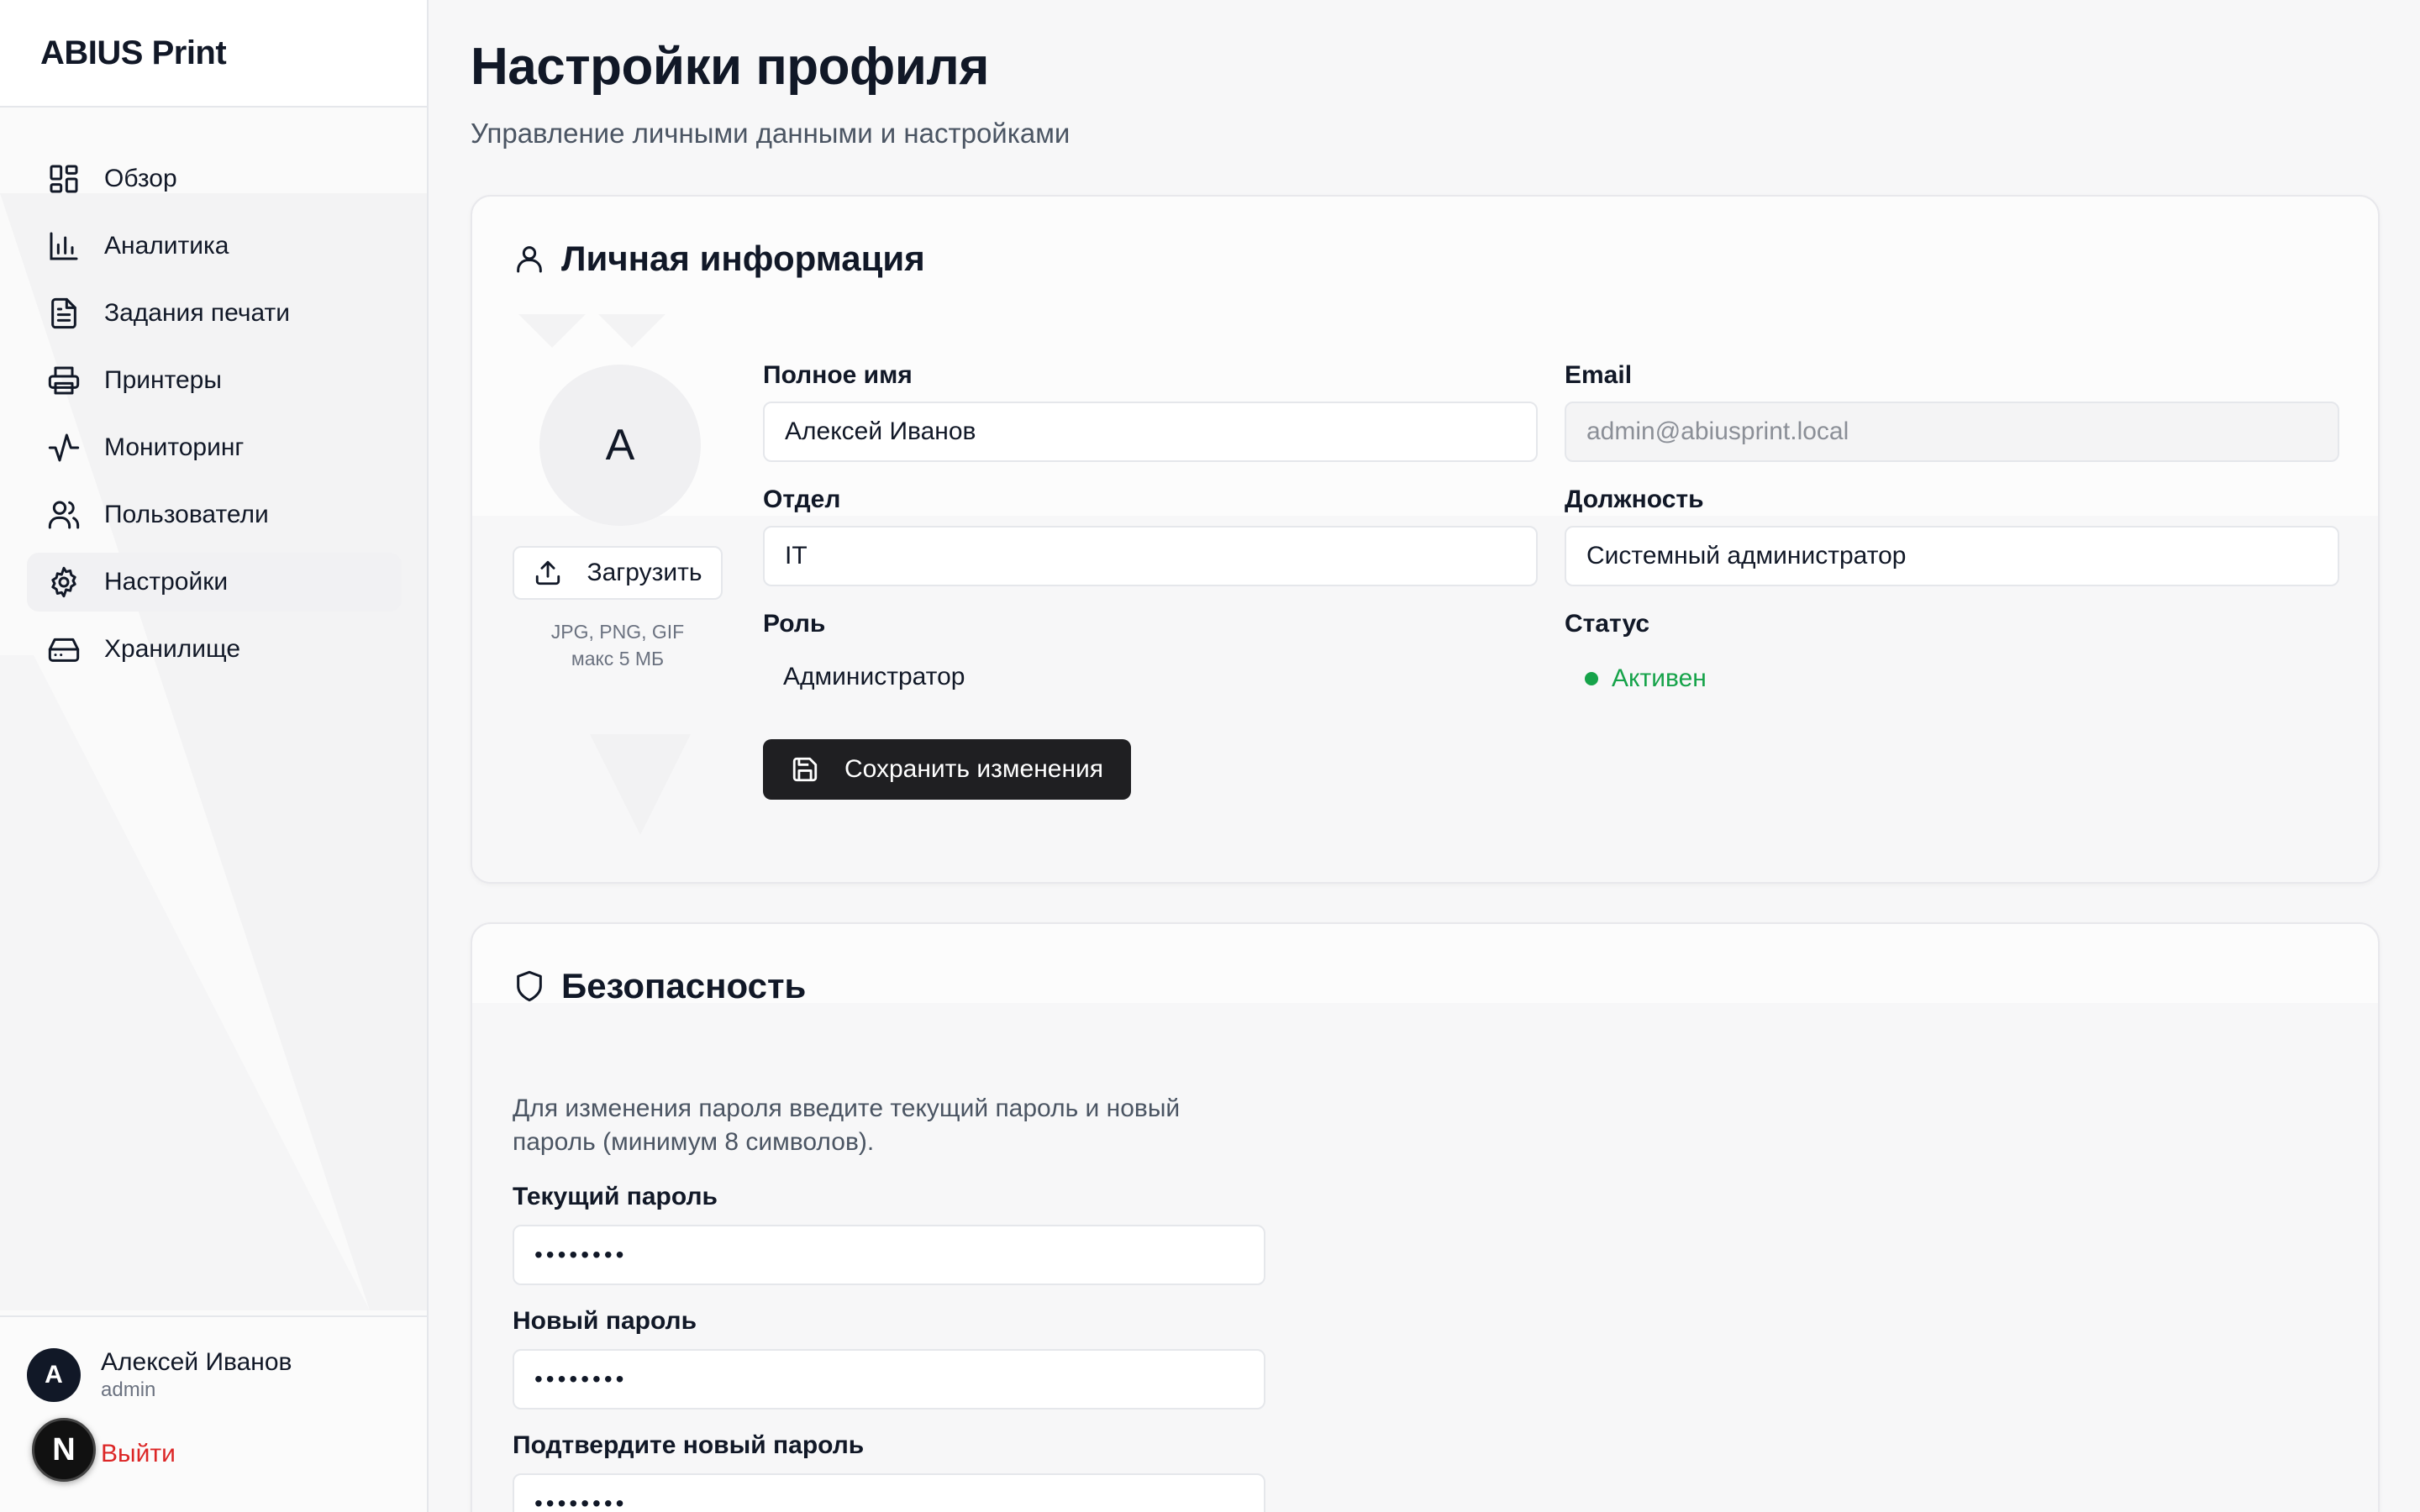 The height and width of the screenshot is (1512, 2420). I want to click on sidebar-item-analytics: Аналитика, so click(214, 246).